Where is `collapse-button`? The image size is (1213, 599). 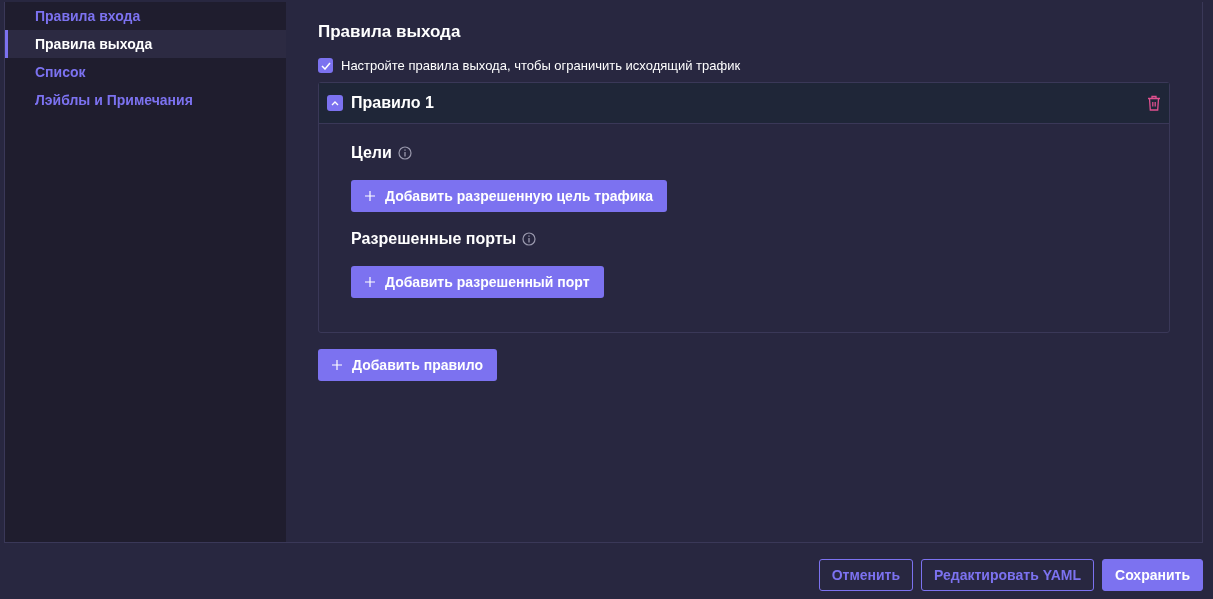
collapse-button is located at coordinates (335, 103).